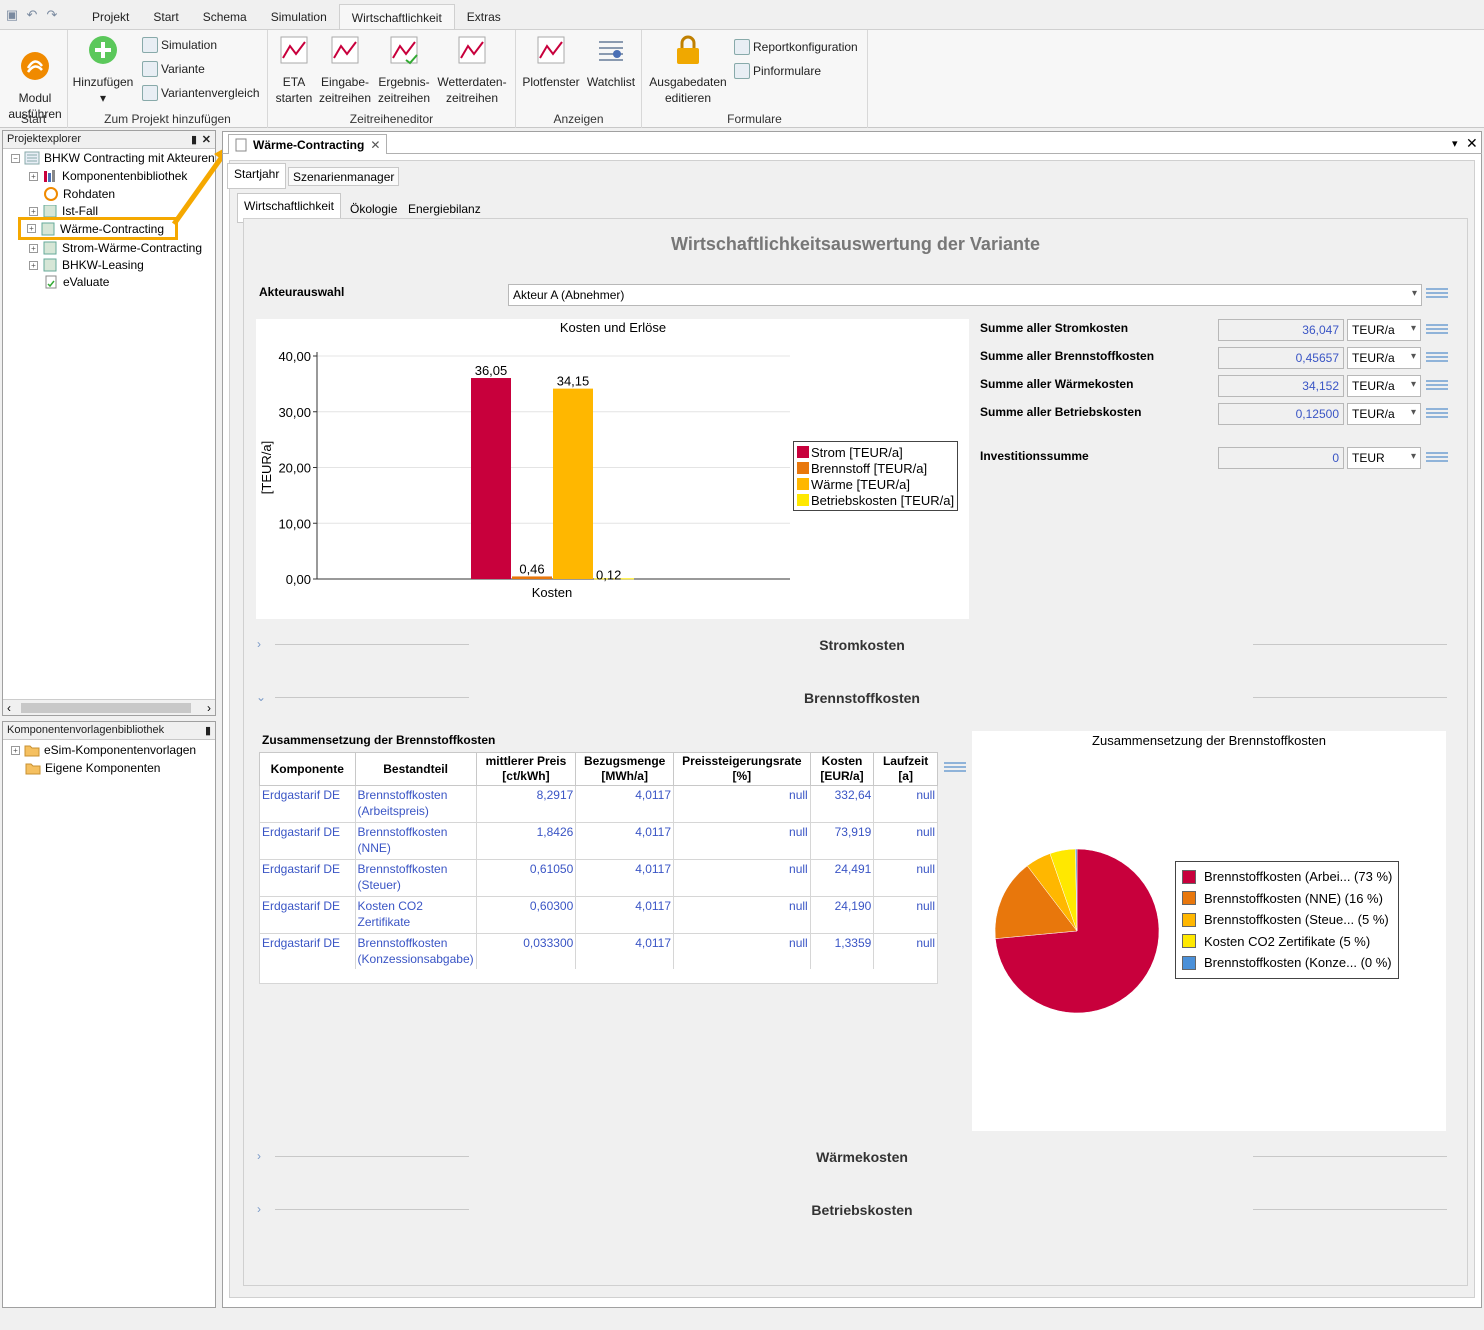 This screenshot has height=1330, width=1484. What do you see at coordinates (842, 952) in the screenshot?
I see `table-cell: 1,3359` at bounding box center [842, 952].